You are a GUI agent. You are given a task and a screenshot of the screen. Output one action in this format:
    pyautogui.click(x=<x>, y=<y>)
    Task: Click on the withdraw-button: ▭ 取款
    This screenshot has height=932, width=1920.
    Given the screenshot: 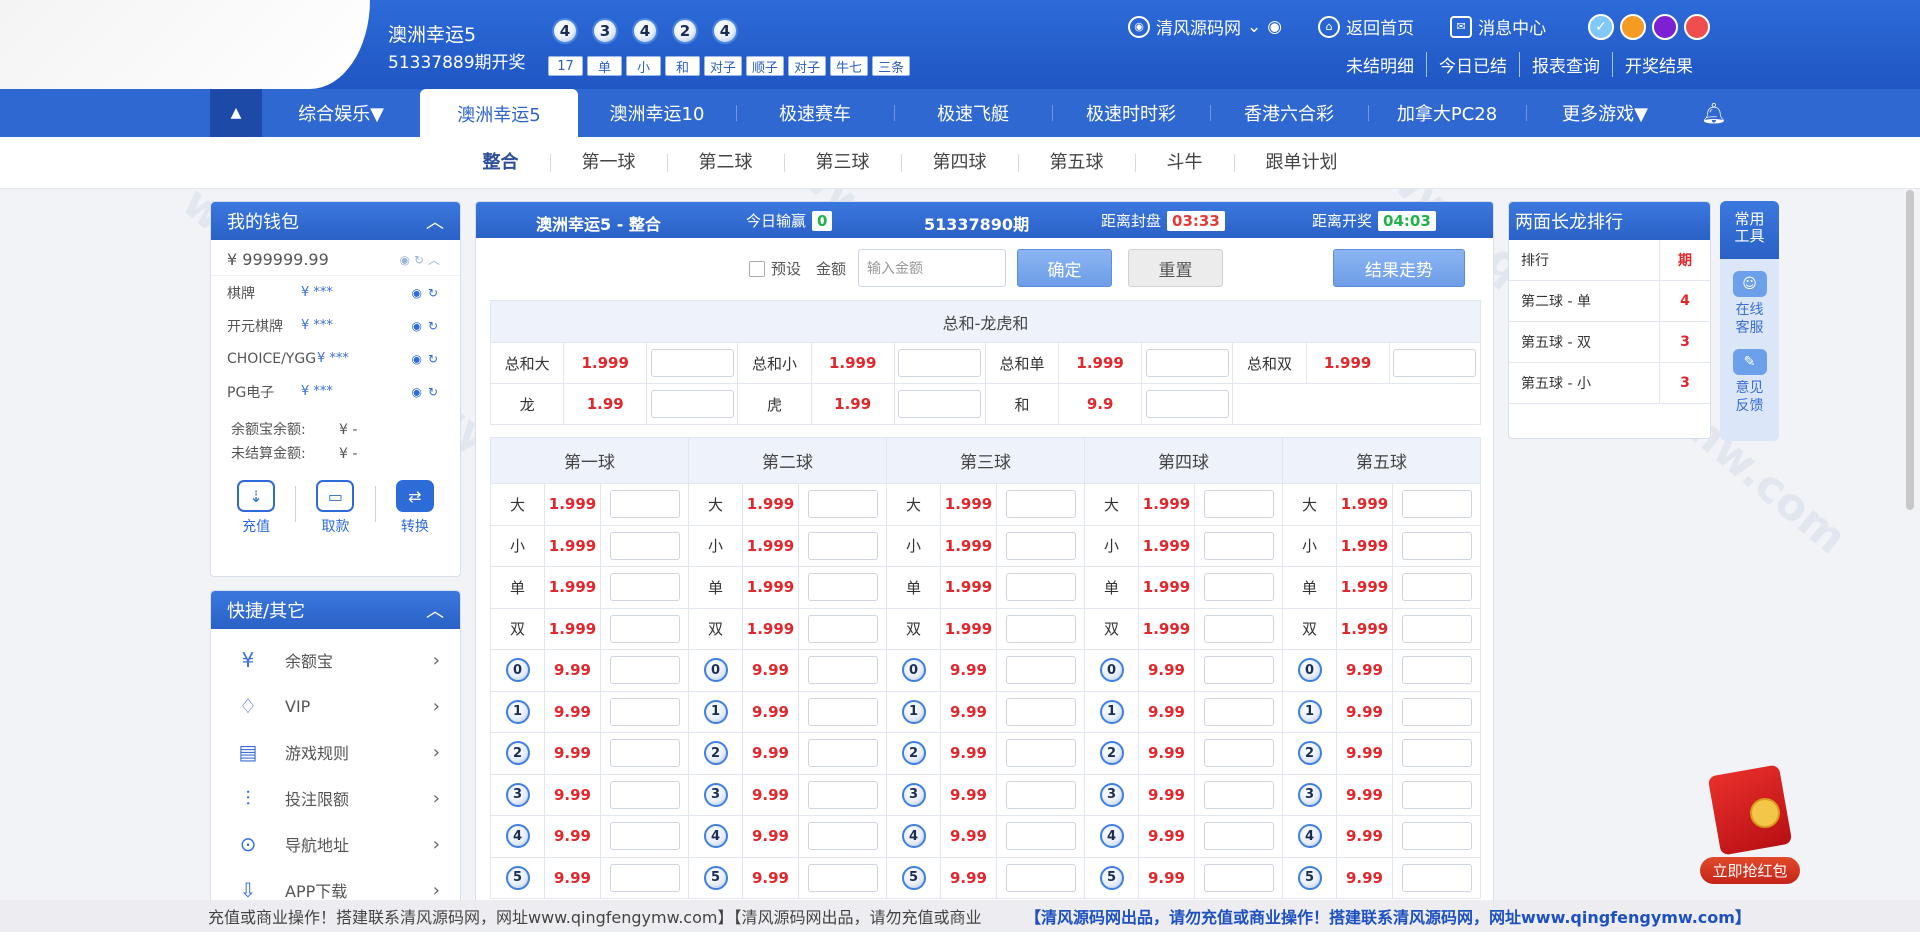 What is the action you would take?
    pyautogui.click(x=335, y=508)
    